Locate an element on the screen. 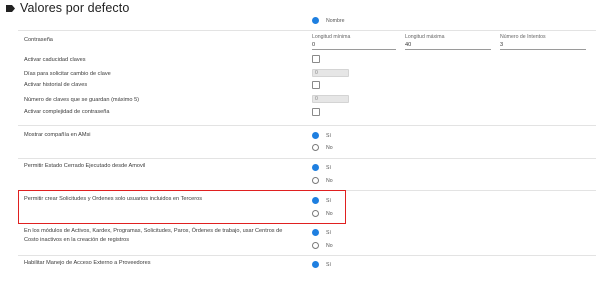 The image size is (604, 294). history-label: Activar historial de claves is located at coordinates (56, 85).